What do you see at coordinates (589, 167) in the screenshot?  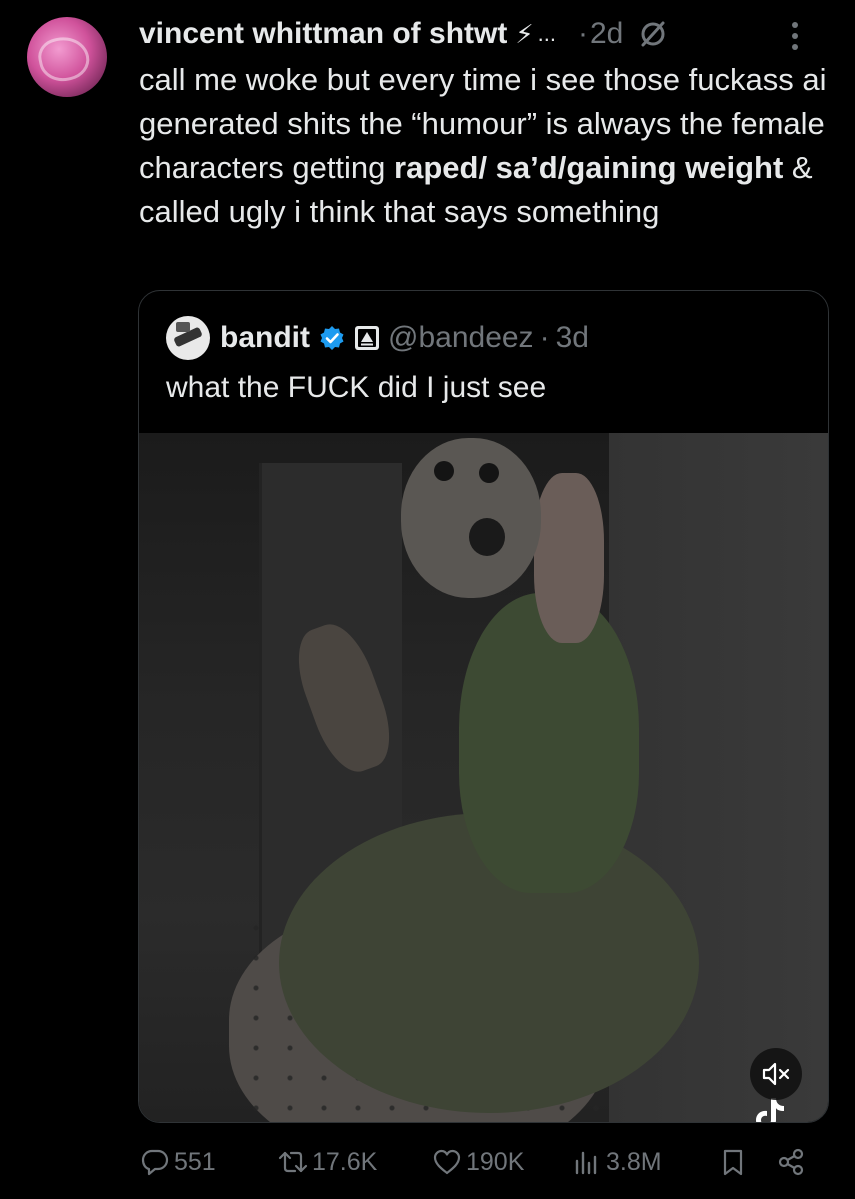 I see `post-text-bold: raped/ sa’d/gaining weight` at bounding box center [589, 167].